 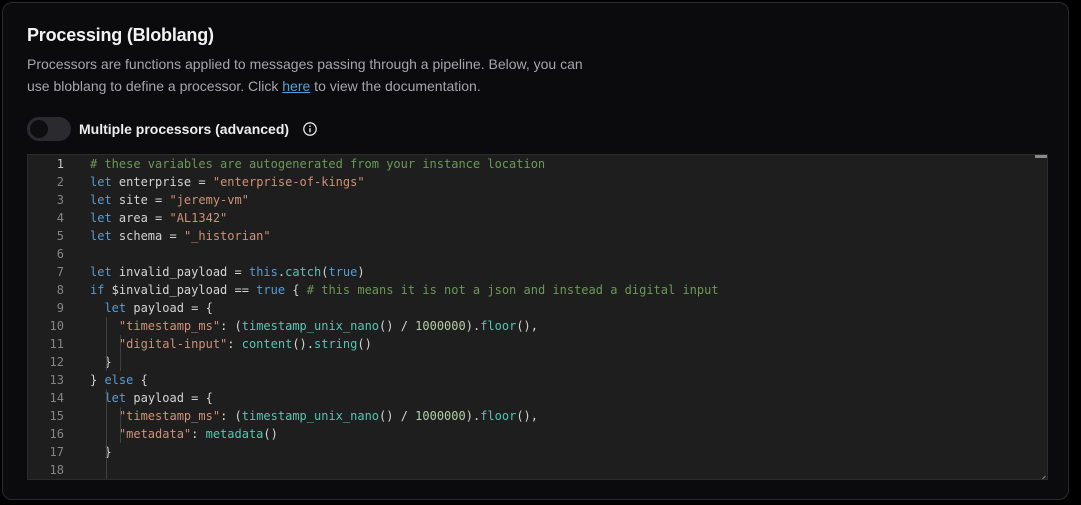 I want to click on multiple-processors-toggle, so click(x=49, y=129).